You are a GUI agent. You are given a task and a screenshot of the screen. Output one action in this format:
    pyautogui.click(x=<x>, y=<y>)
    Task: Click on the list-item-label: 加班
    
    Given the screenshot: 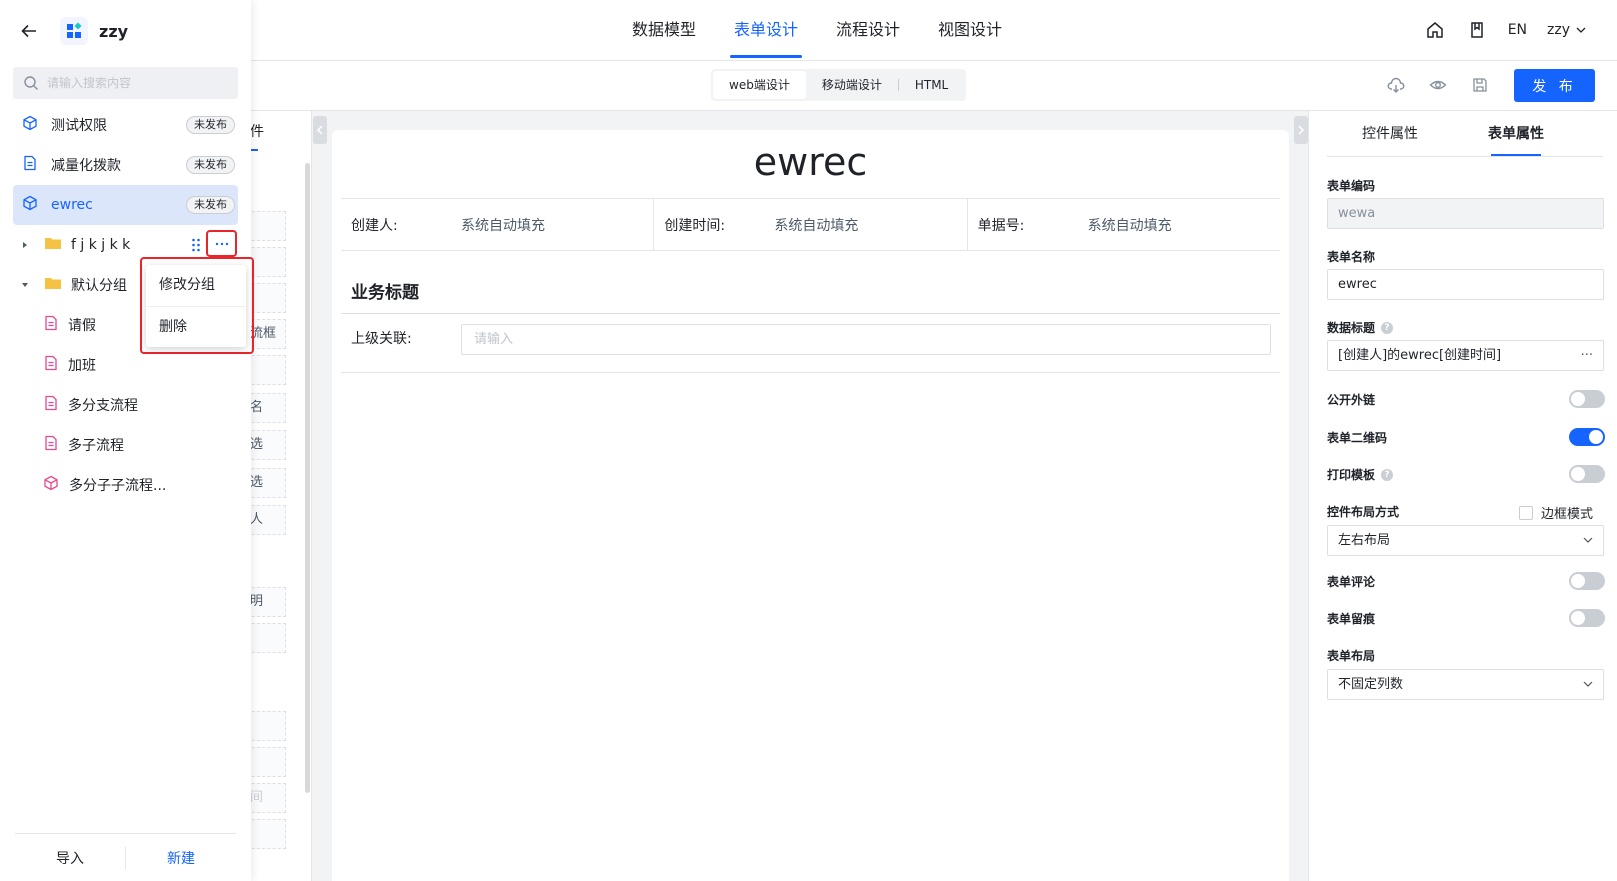 What is the action you would take?
    pyautogui.click(x=82, y=366)
    